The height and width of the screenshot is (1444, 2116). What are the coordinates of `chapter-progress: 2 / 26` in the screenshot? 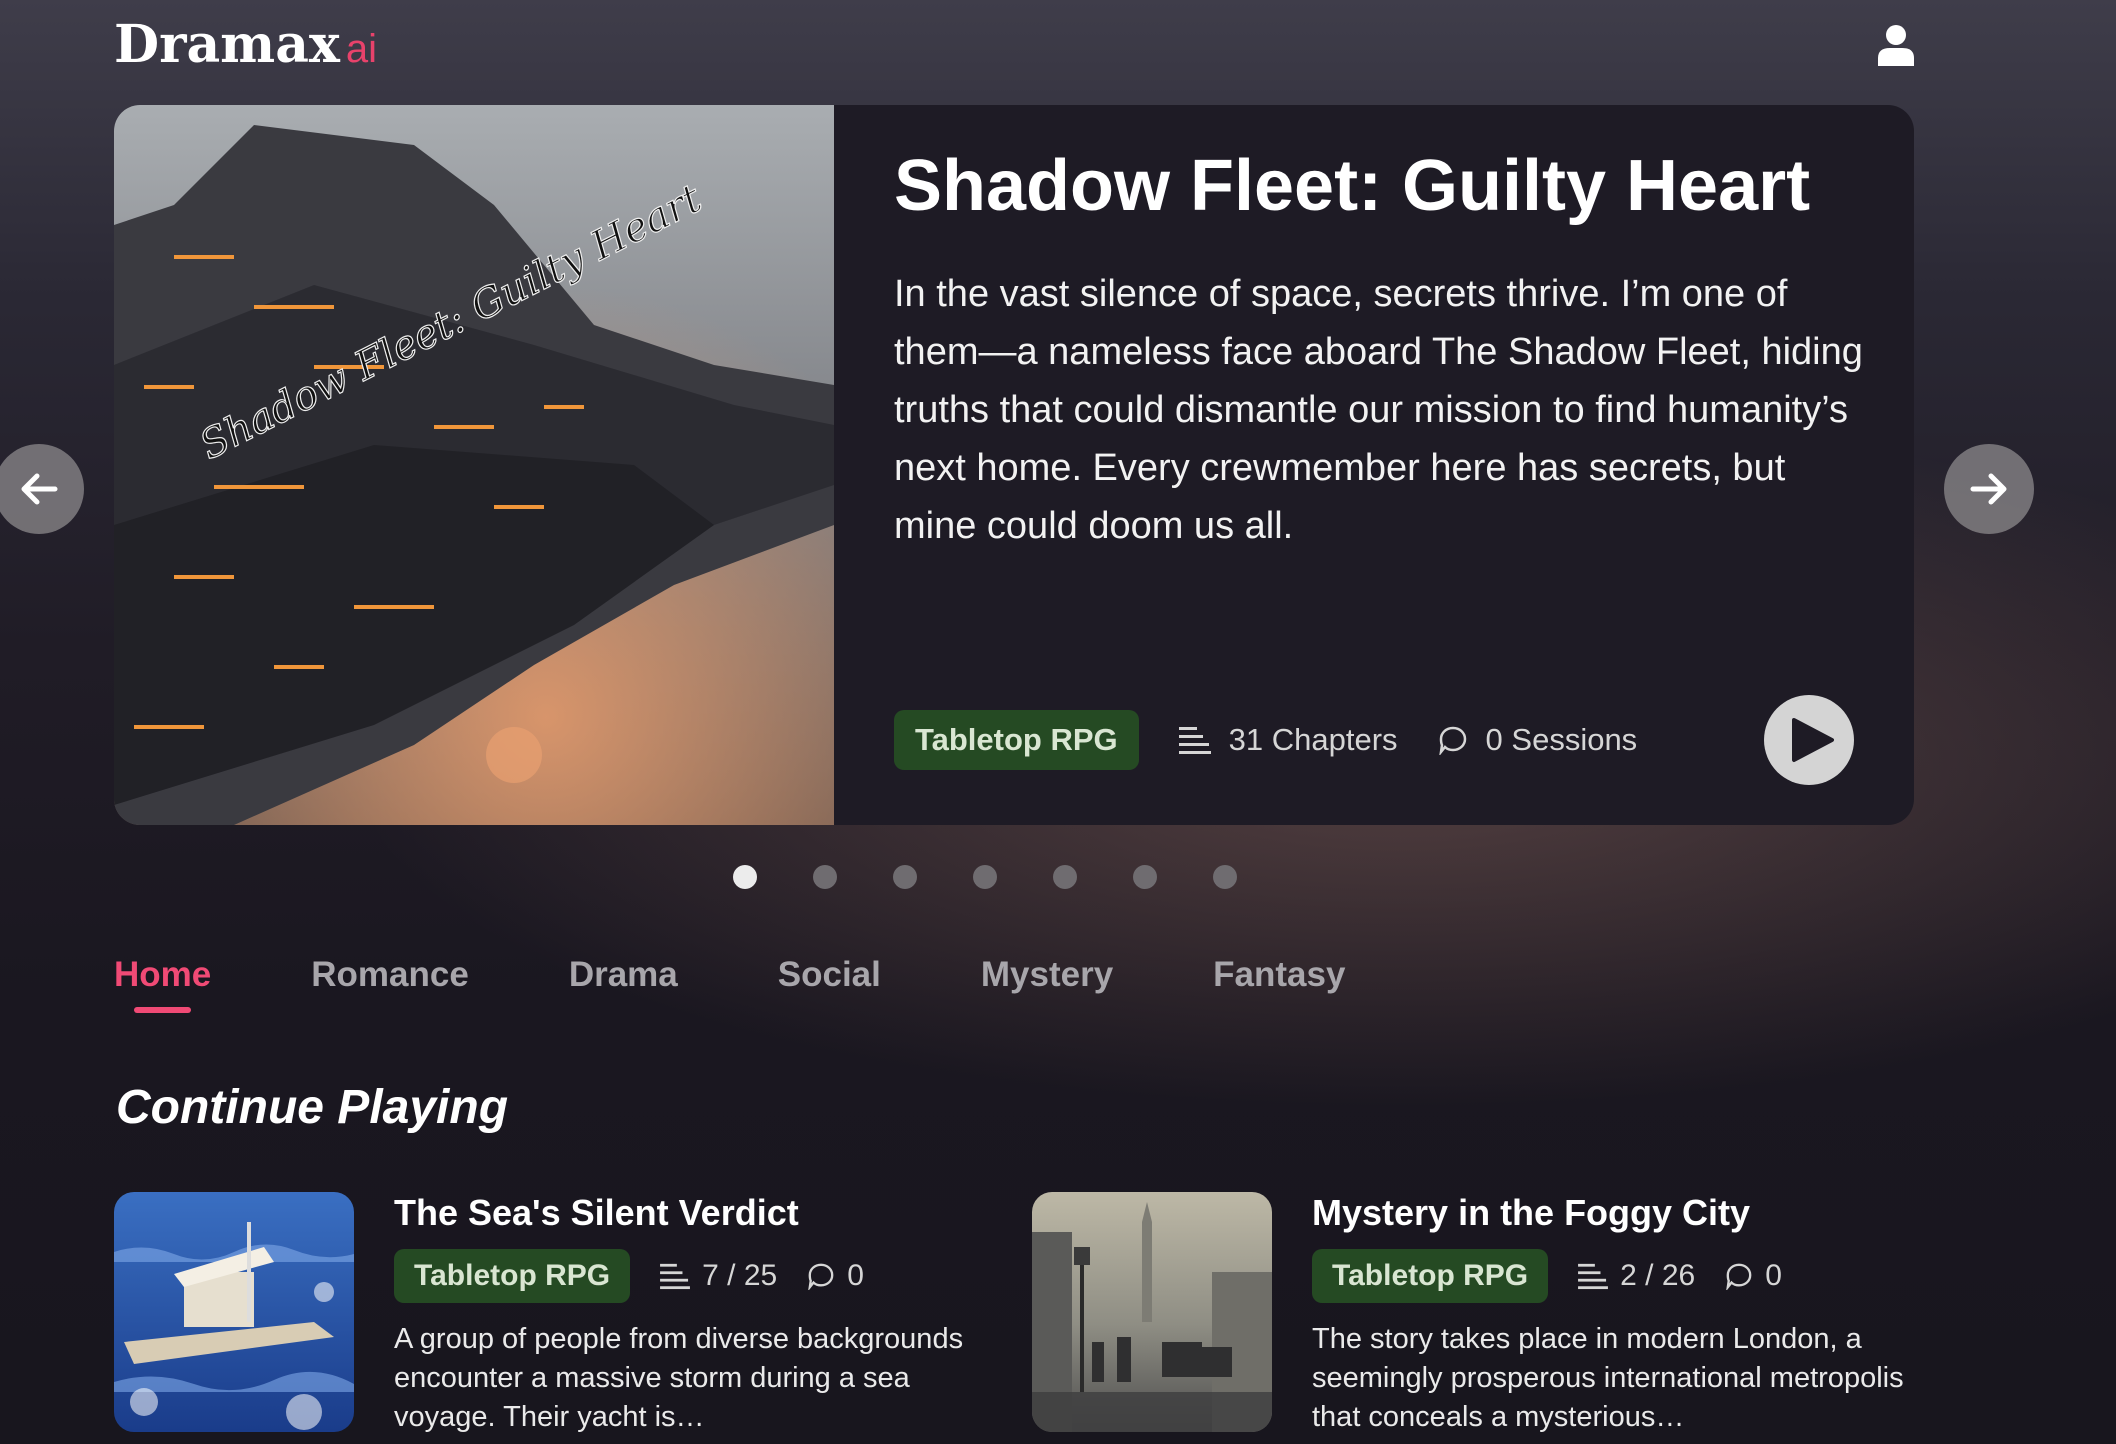 It's located at (1636, 1276).